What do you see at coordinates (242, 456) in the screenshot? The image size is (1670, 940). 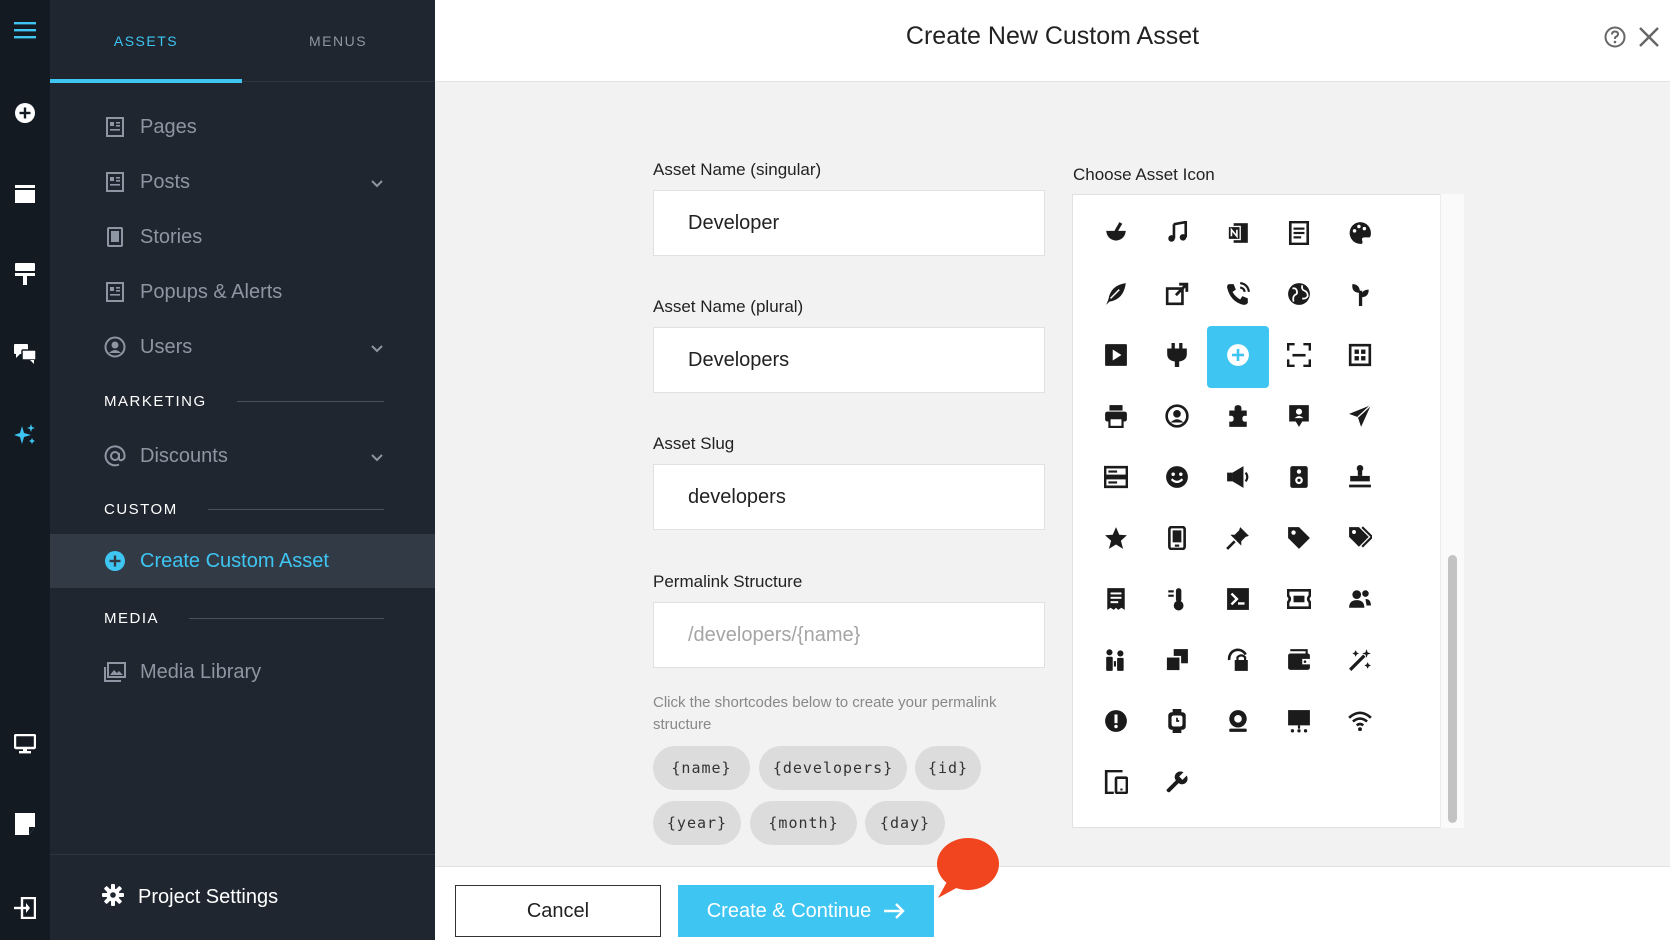 I see `sidebar-item-discounts: Discounts` at bounding box center [242, 456].